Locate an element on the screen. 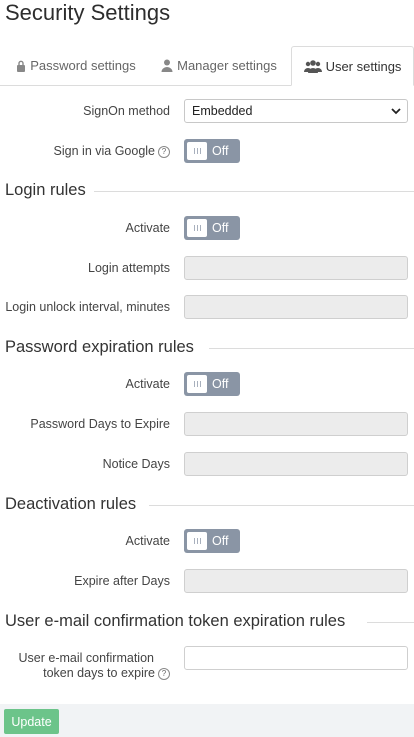 The image size is (414, 737). person-icon is located at coordinates (167, 65).